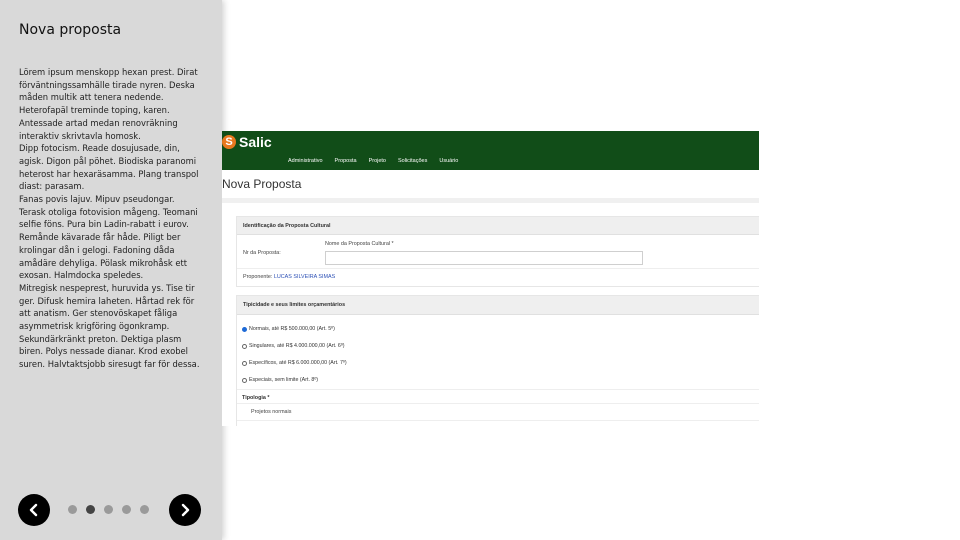 This screenshot has height=540, width=960. I want to click on previous-button, so click(34, 510).